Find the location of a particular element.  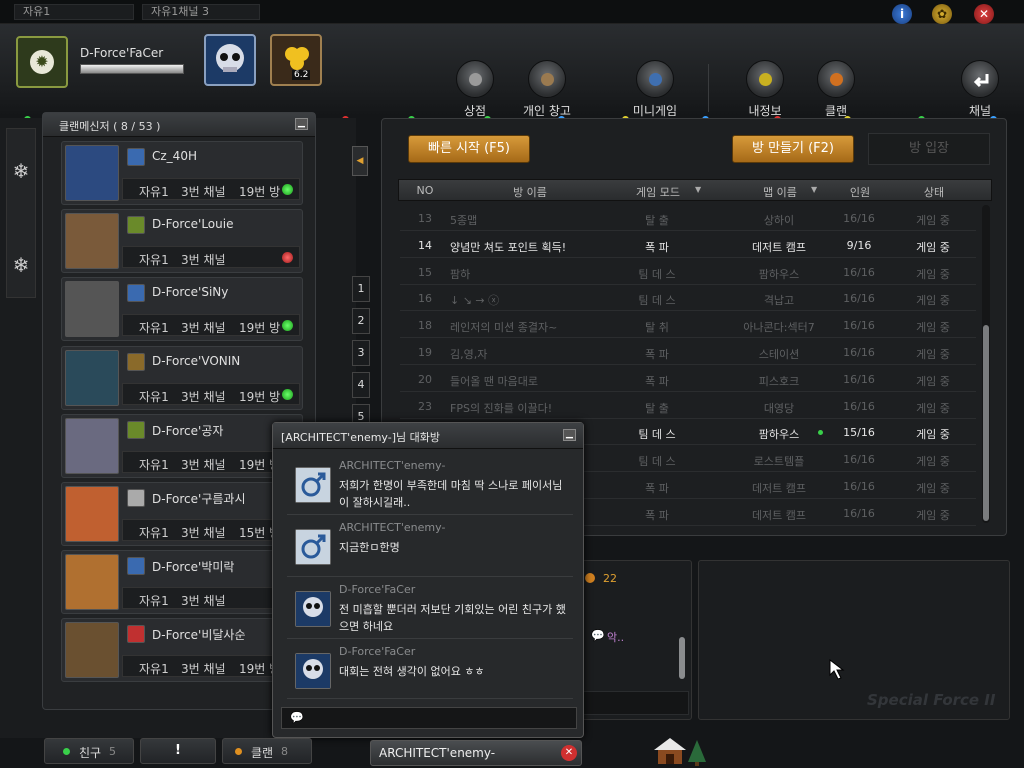

info-box: Special Force II is located at coordinates (854, 640).